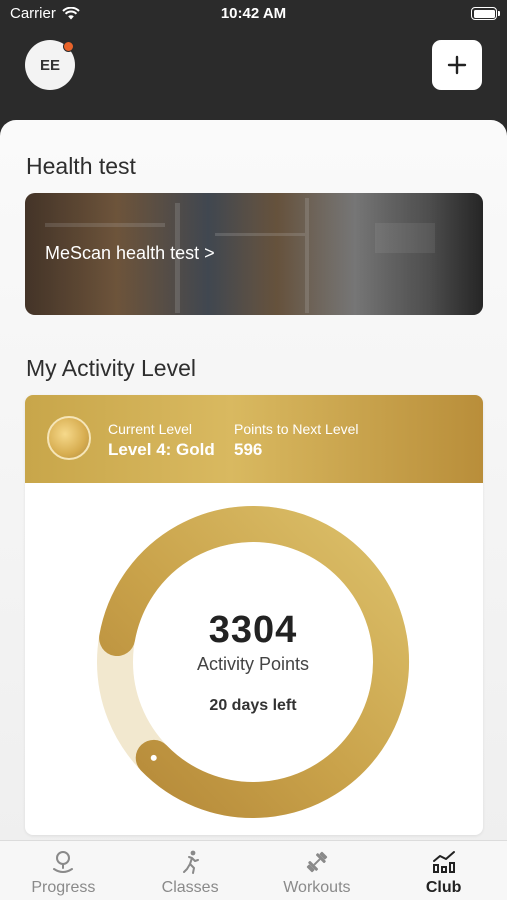 This screenshot has height=900, width=507. Describe the element at coordinates (253, 76) in the screenshot. I see `header: EE` at that location.